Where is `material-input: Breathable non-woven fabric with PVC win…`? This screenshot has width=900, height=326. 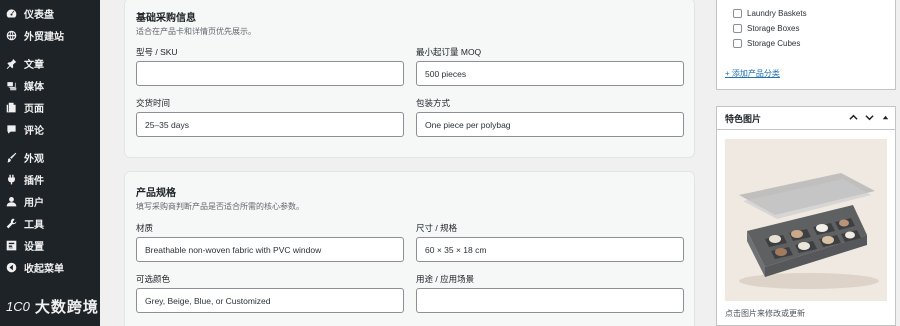
material-input: Breathable non-woven fabric with PVC win… is located at coordinates (270, 249).